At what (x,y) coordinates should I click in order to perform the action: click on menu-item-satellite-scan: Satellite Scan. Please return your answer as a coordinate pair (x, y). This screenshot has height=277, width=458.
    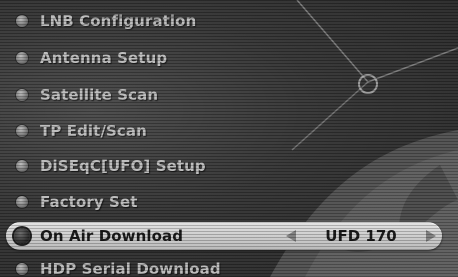
    Looking at the image, I should click on (226, 95).